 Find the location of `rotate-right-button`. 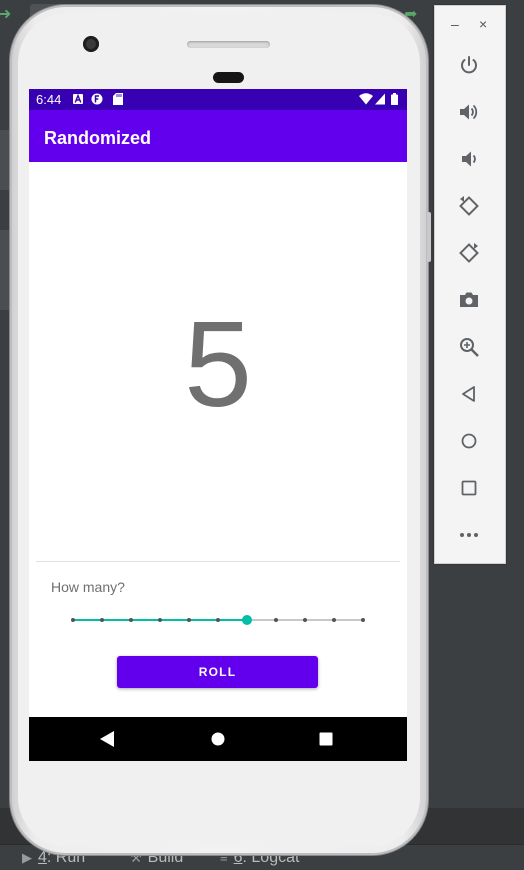

rotate-right-button is located at coordinates (469, 253).